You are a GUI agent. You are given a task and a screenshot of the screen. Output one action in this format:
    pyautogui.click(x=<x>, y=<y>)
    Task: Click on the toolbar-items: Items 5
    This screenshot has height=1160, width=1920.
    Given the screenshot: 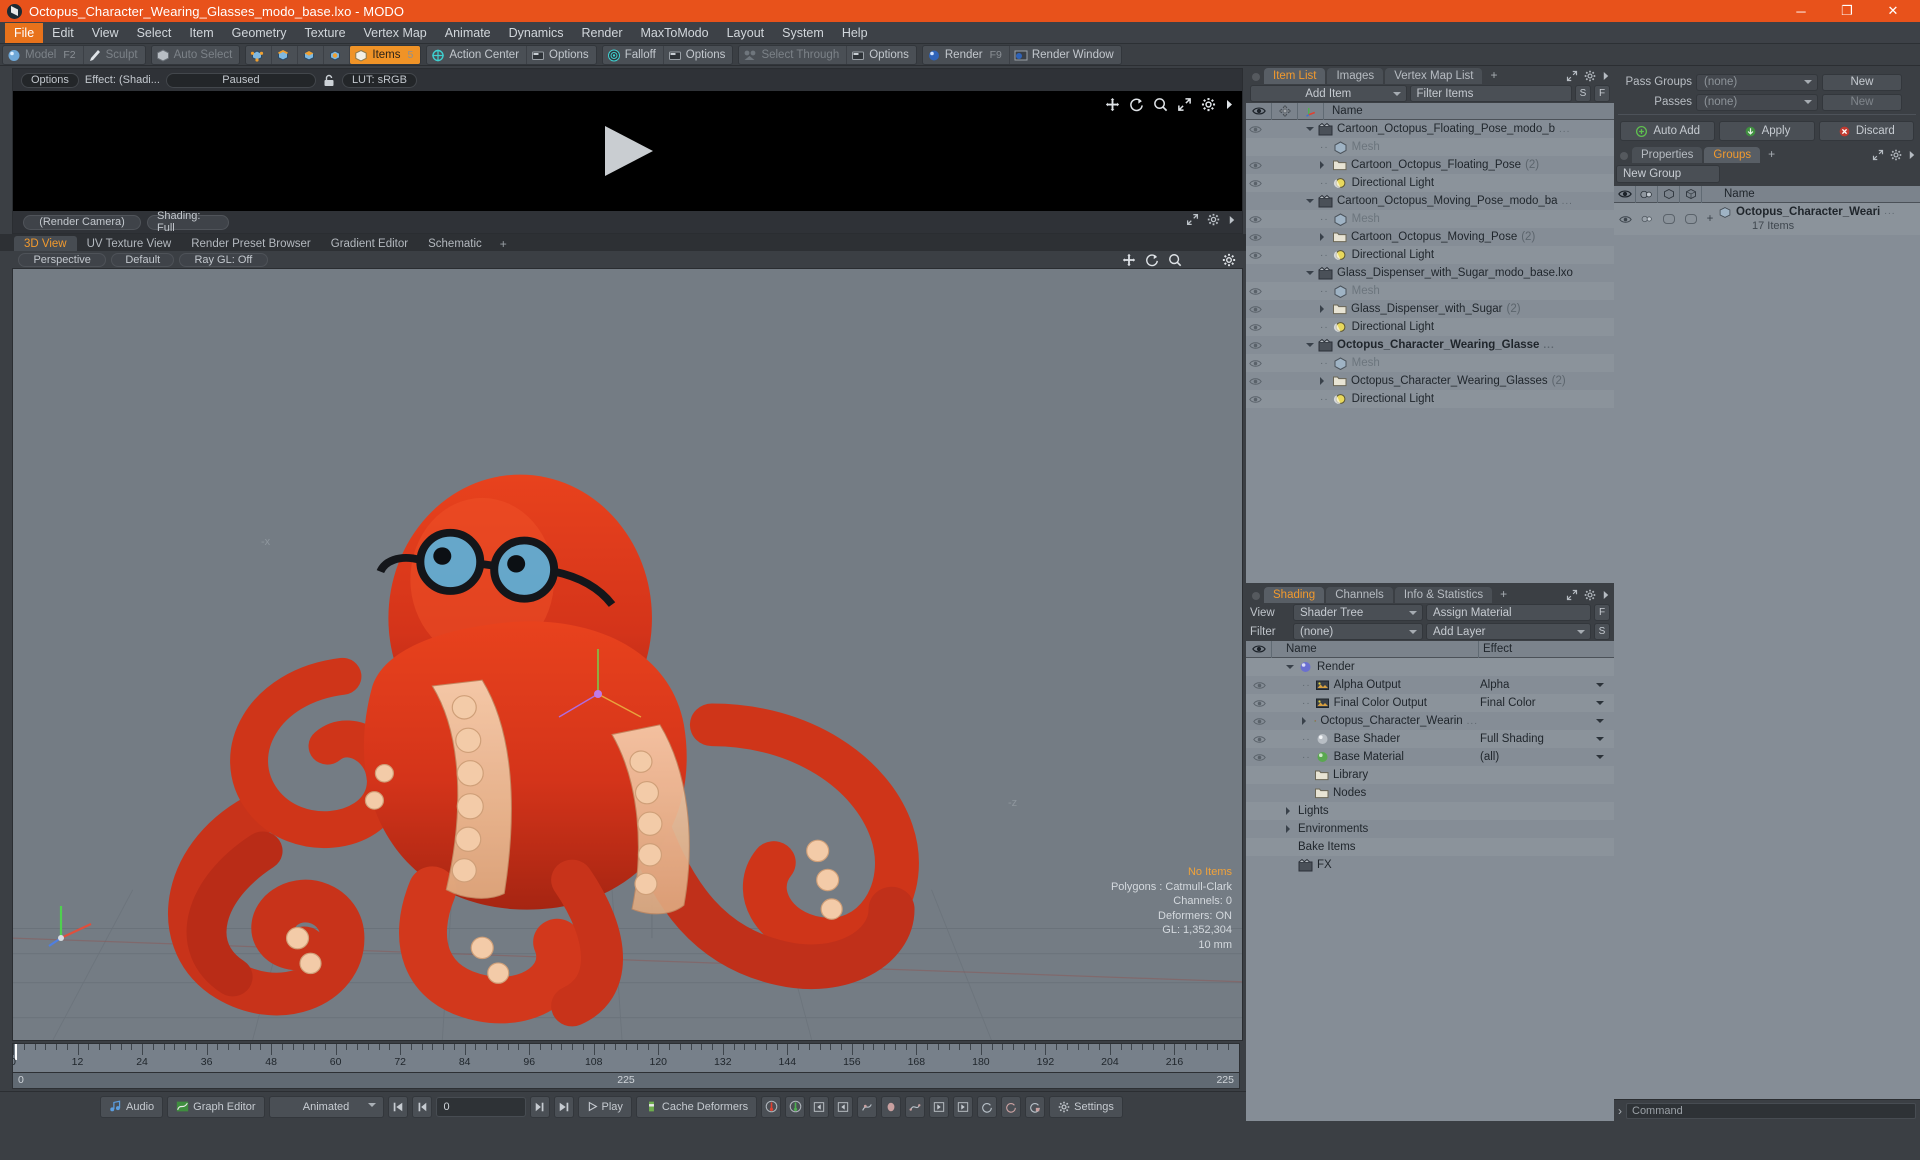 What is the action you would take?
    pyautogui.click(x=385, y=55)
    